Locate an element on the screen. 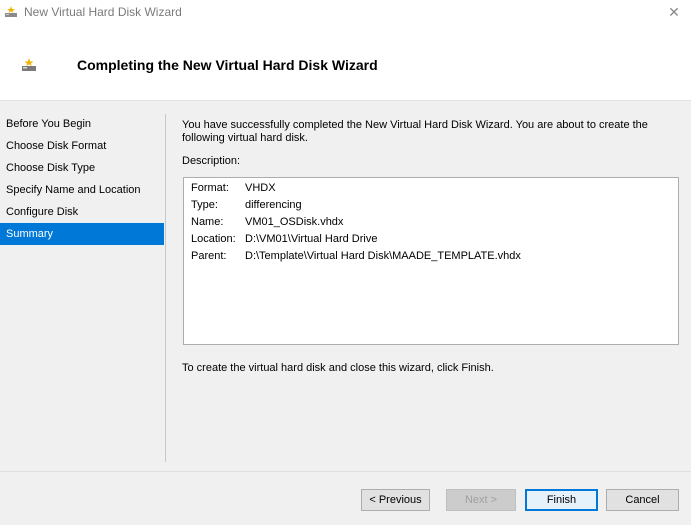 The height and width of the screenshot is (525, 691). description-key: Parent: is located at coordinates (209, 256).